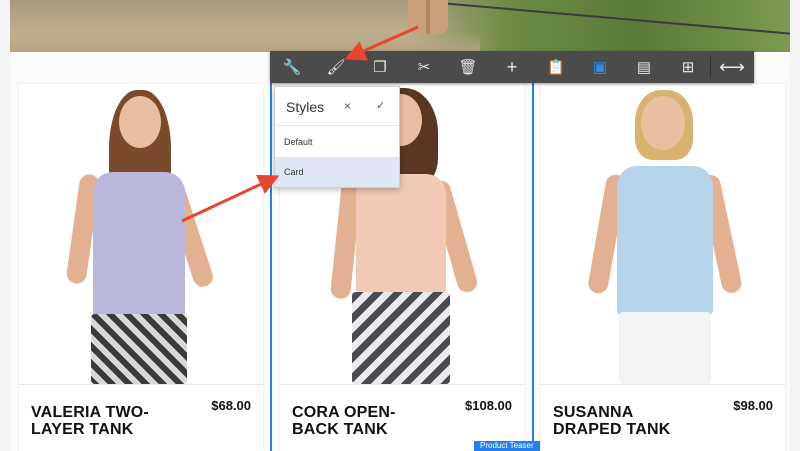 The height and width of the screenshot is (451, 800). What do you see at coordinates (337, 106) in the screenshot?
I see `popover-header: Styles × ✓` at bounding box center [337, 106].